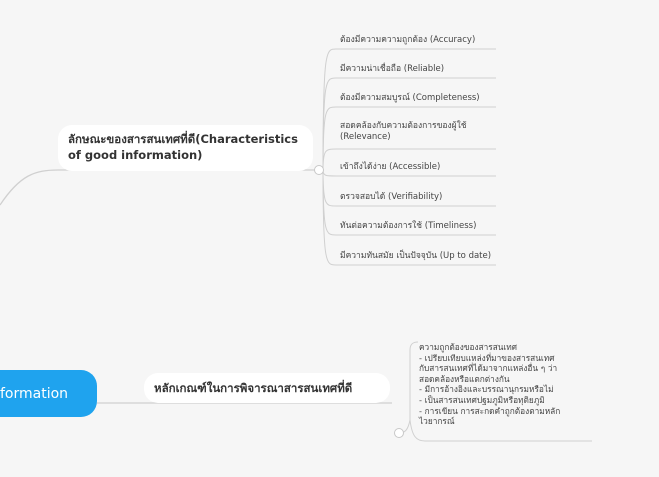 Image resolution: width=659 pixels, height=477 pixels. Describe the element at coordinates (488, 368) in the screenshot. I see `note-line: กับสารสนเทศที่ได้มาจากแหล่งอื่น ๆ ว่า` at that location.